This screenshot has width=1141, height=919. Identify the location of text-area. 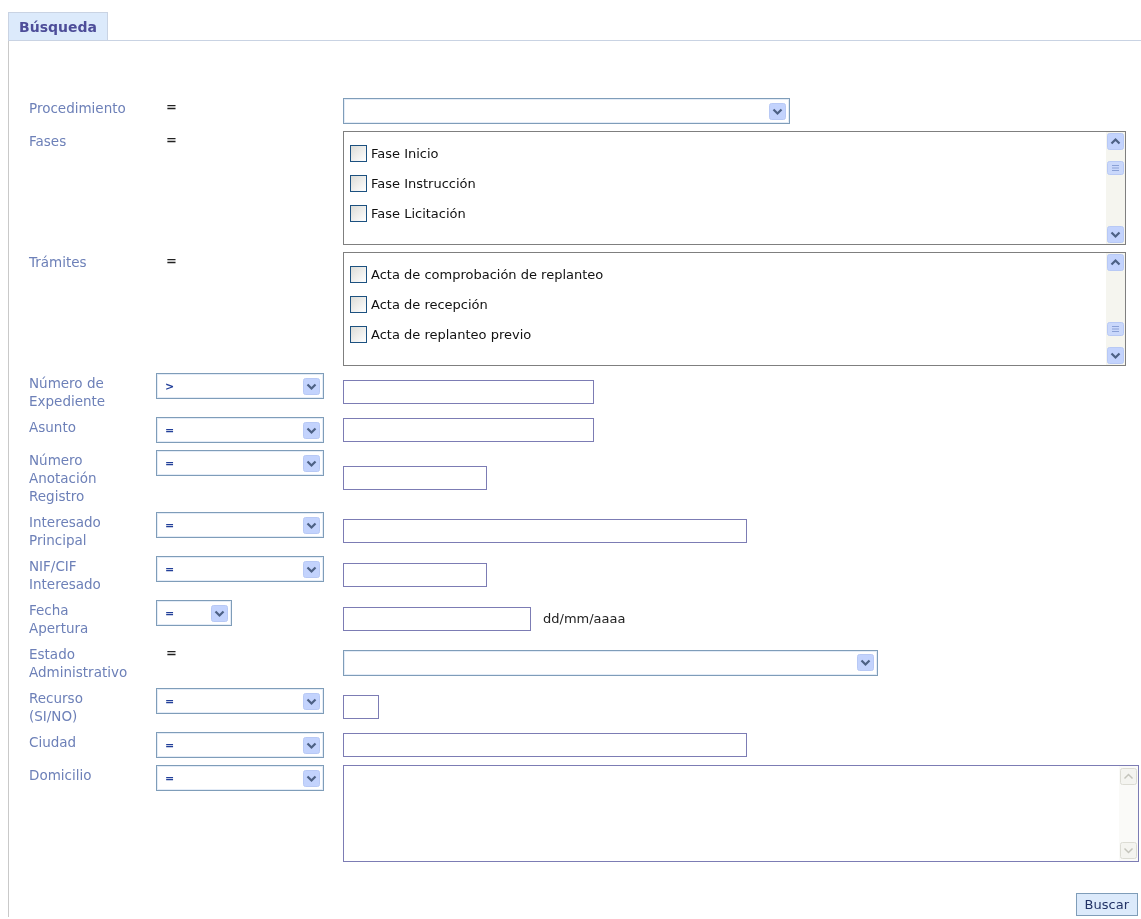
(741, 813).